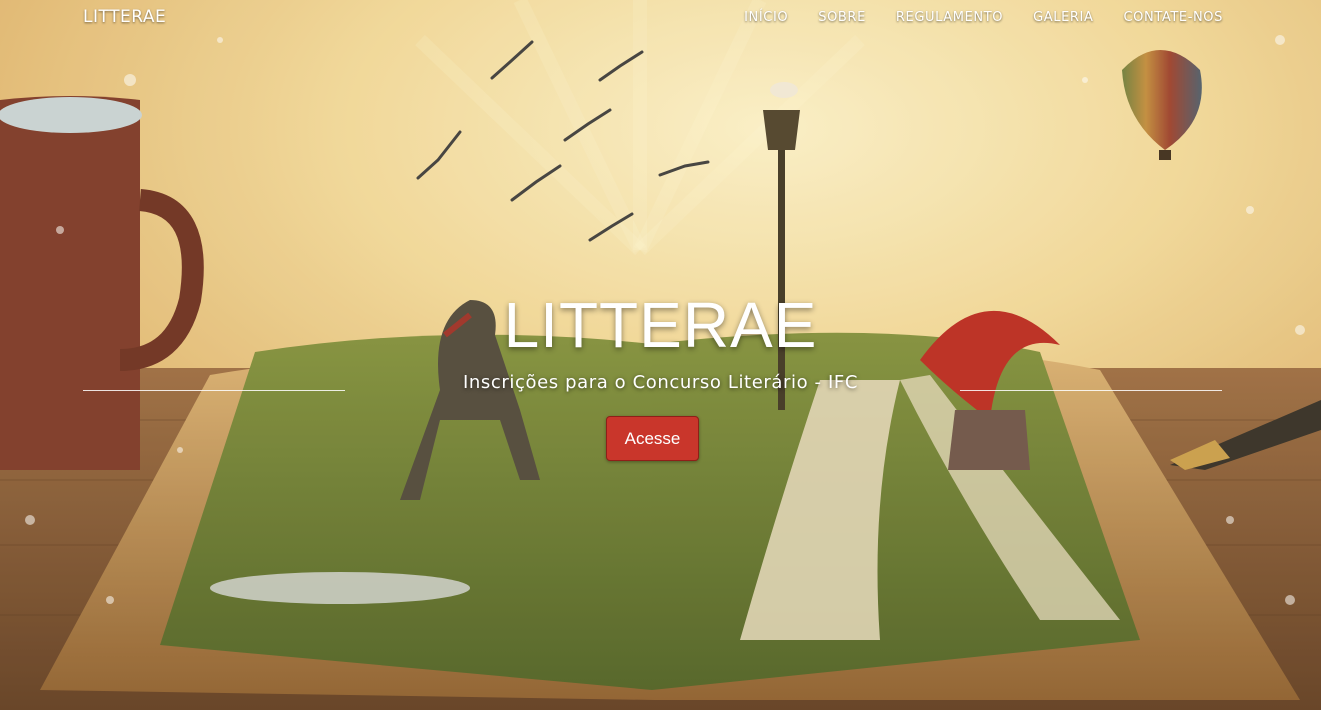  Describe the element at coordinates (1063, 17) in the screenshot. I see `nav-link-galeria: GALERIA` at that location.